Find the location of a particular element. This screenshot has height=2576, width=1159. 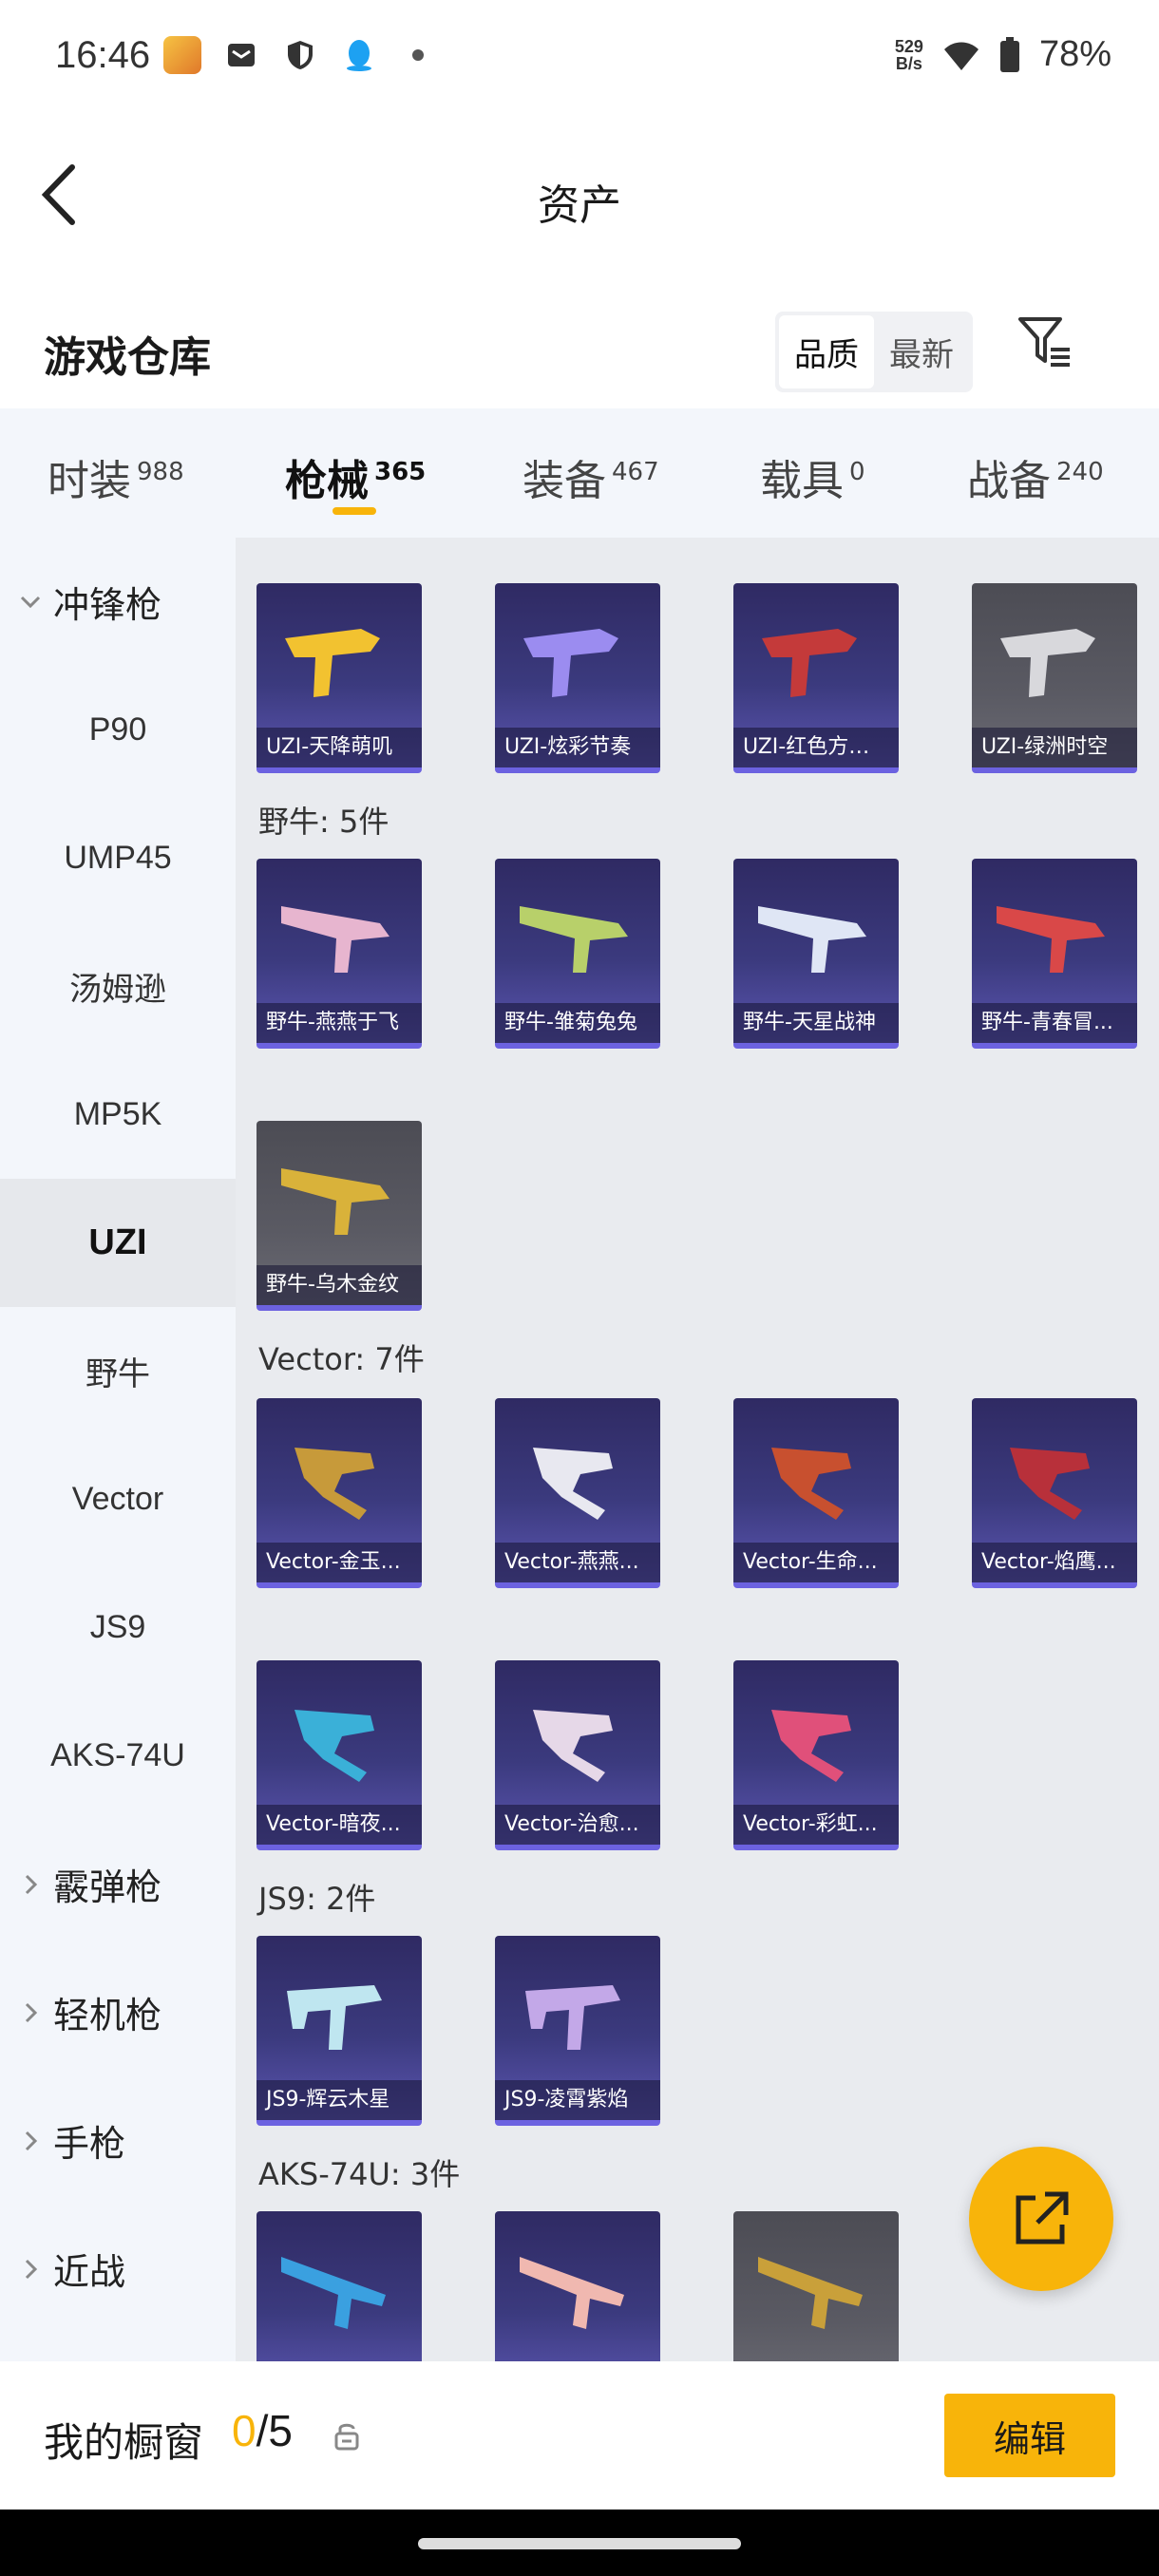

tab-label: 载具 is located at coordinates (802, 481).